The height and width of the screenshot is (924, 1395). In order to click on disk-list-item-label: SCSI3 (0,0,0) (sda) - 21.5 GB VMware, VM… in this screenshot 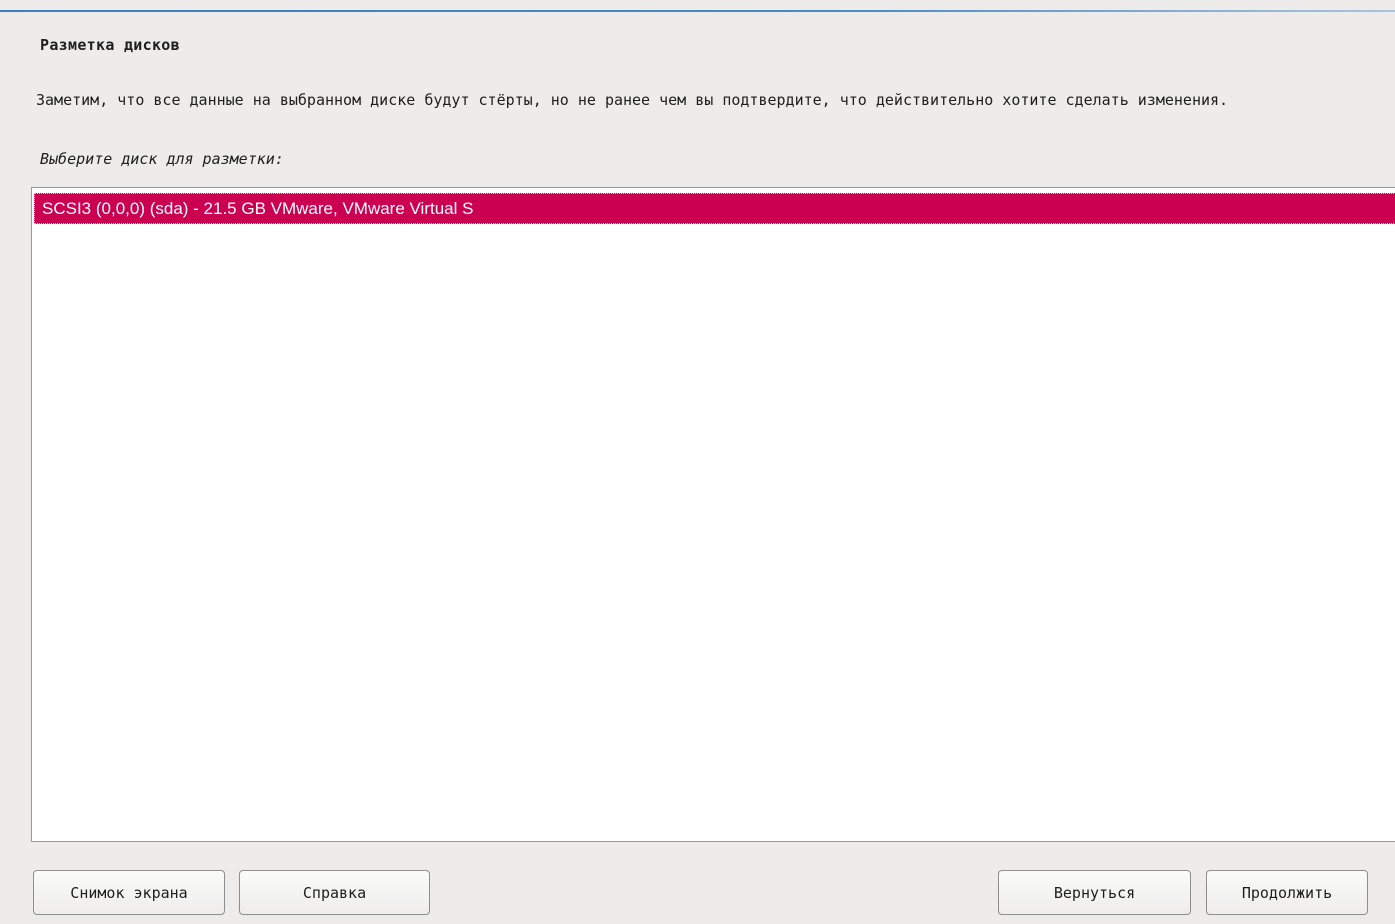, I will do `click(258, 208)`.